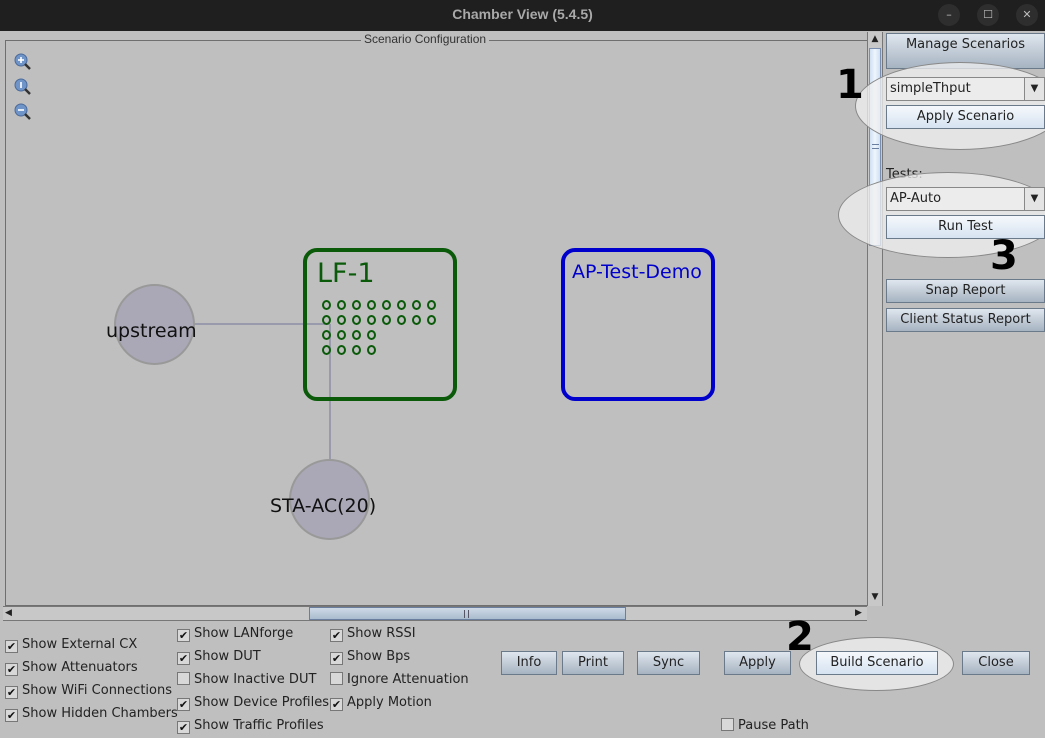 Image resolution: width=1045 pixels, height=738 pixels. Describe the element at coordinates (996, 663) in the screenshot. I see `close-button: Close` at that location.